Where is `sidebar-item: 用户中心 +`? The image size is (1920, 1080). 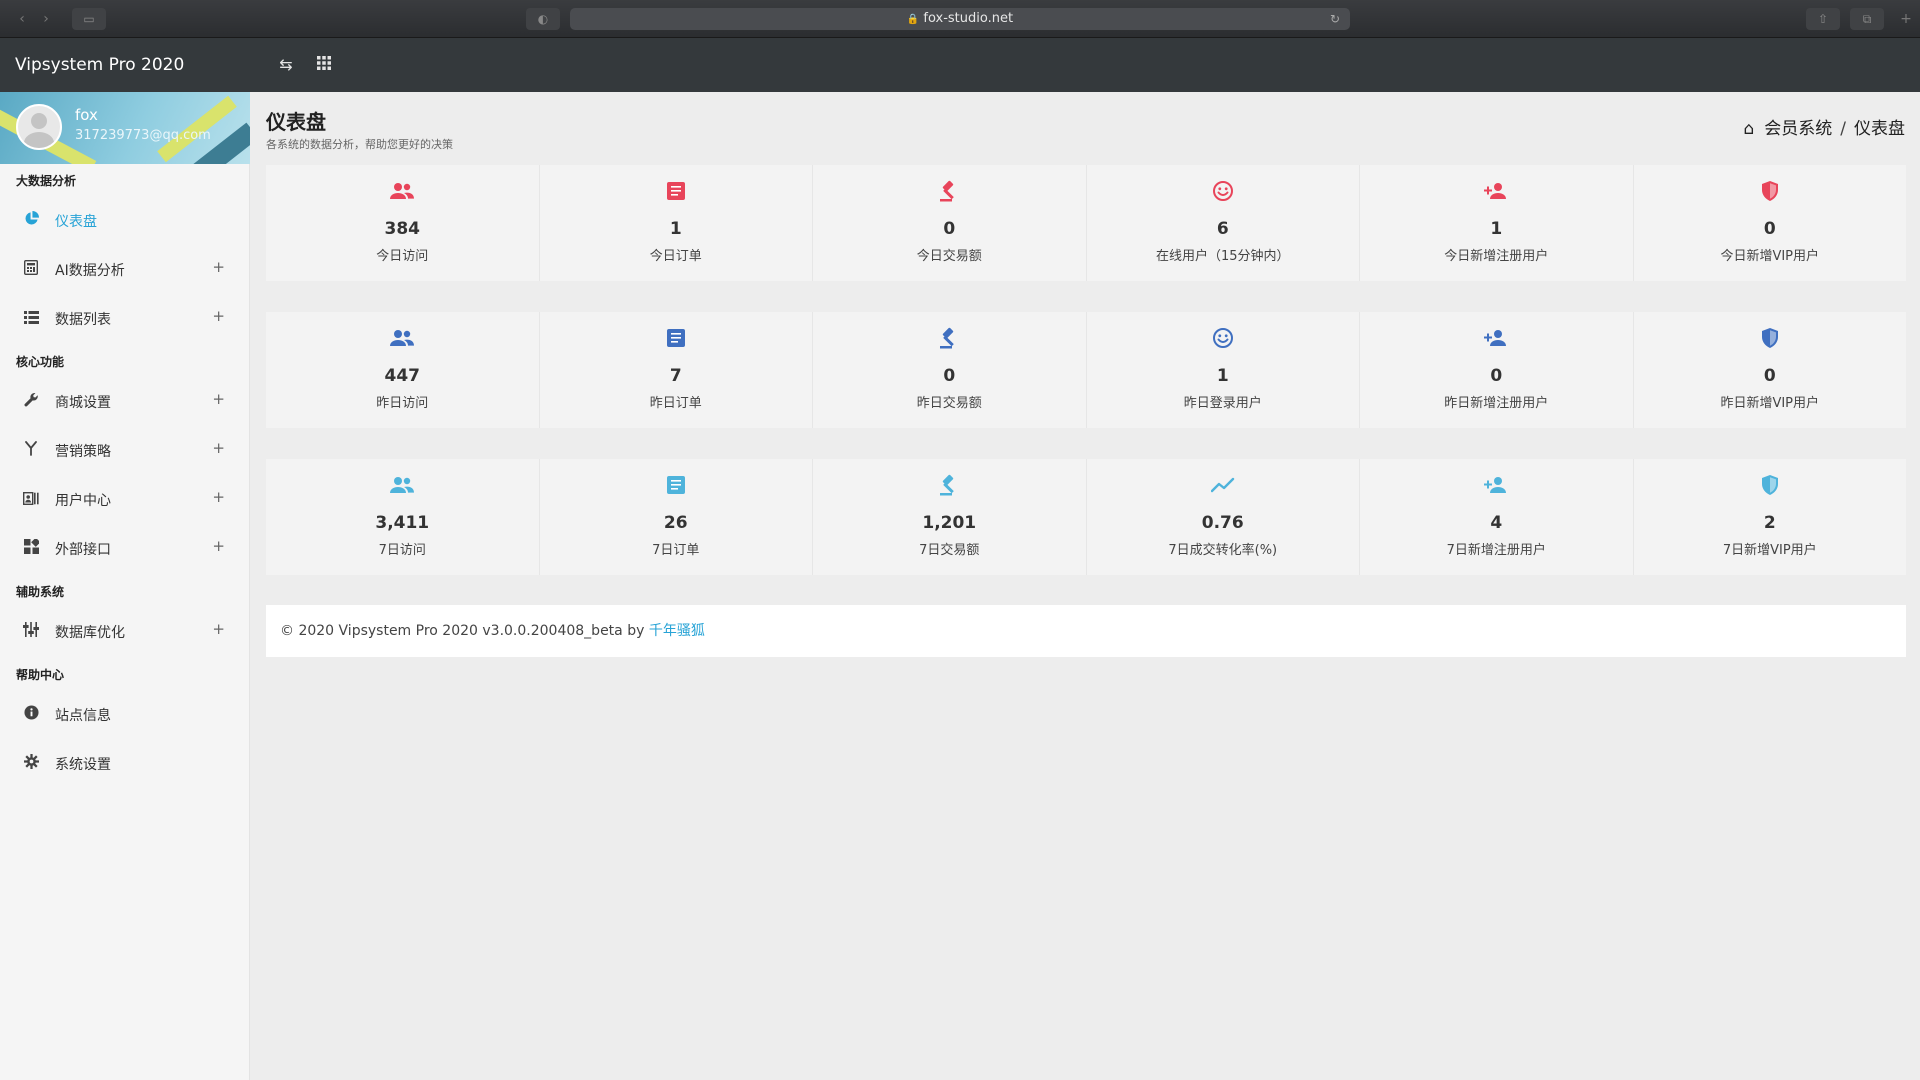 sidebar-item: 用户中心 + is located at coordinates (124, 501).